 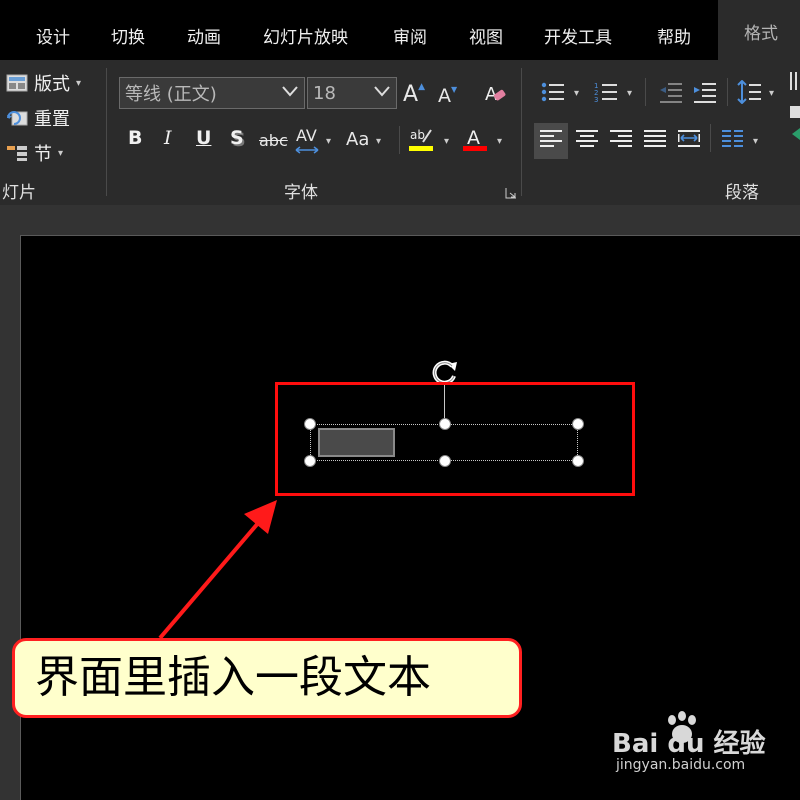 What do you see at coordinates (689, 744) in the screenshot?
I see `watermark-brand: Bai du 经验` at bounding box center [689, 744].